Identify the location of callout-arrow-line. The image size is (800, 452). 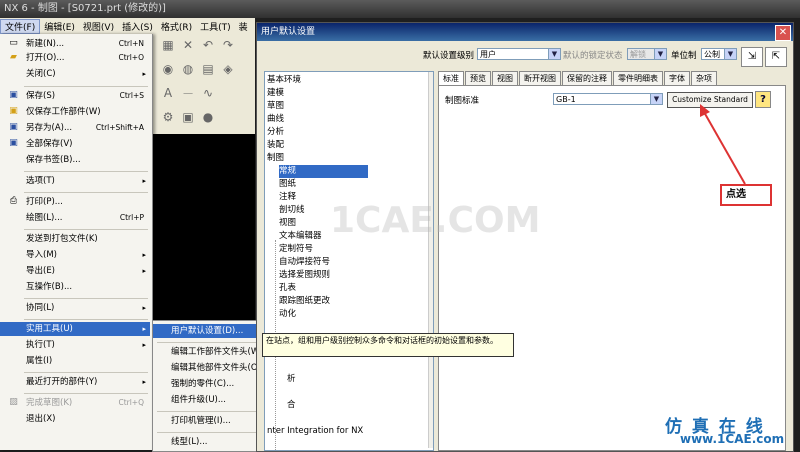
(724, 148).